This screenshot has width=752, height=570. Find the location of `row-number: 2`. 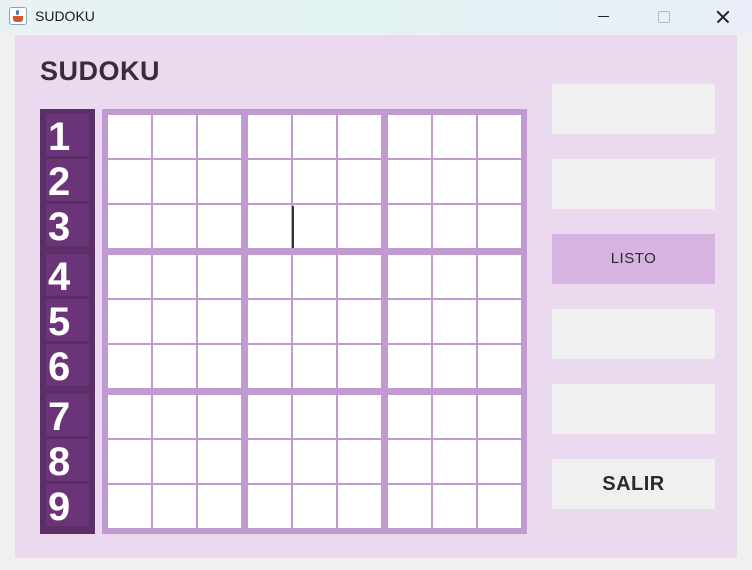

row-number: 2 is located at coordinates (67, 181).